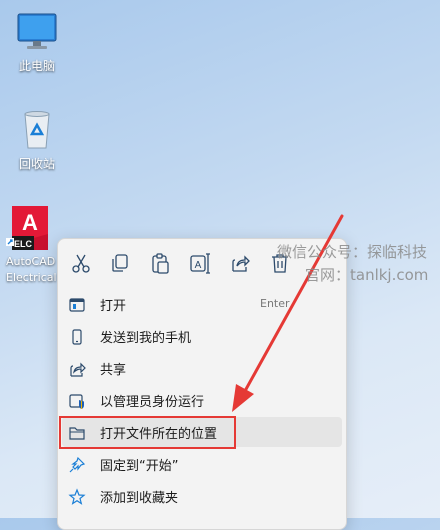 Image resolution: width=440 pixels, height=530 pixels. I want to click on watermark-wechat: 微信公众号：探临科技, so click(352, 252).